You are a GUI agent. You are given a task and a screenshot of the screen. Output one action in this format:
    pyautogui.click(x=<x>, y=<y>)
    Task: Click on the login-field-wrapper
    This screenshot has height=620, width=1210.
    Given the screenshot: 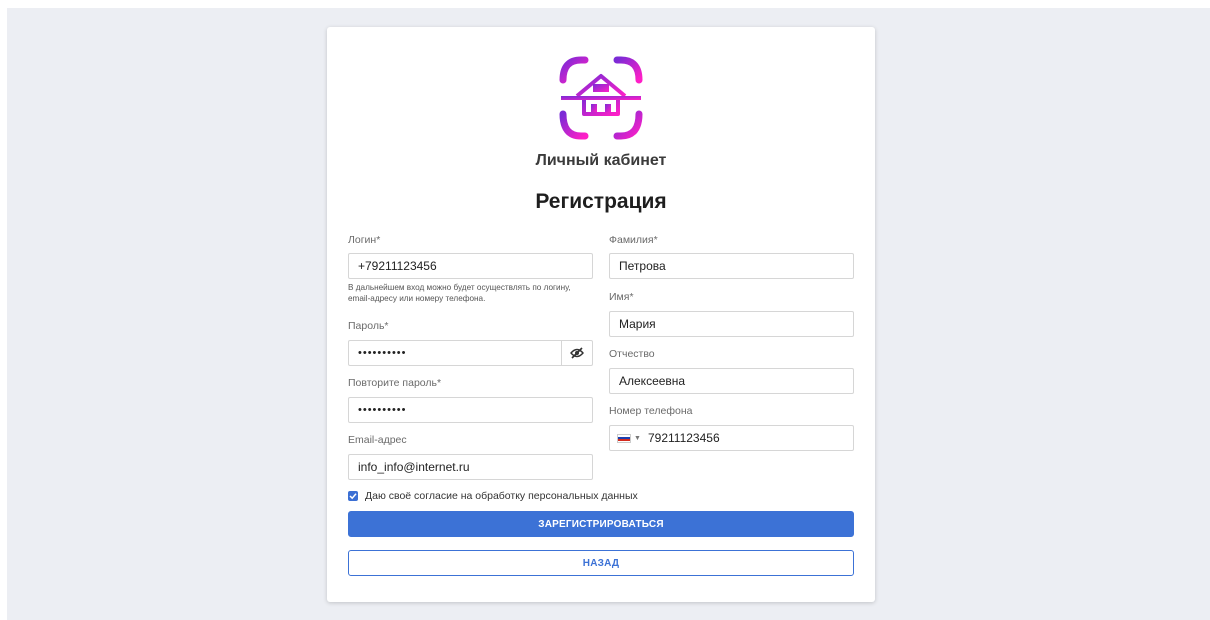 What is the action you would take?
    pyautogui.click(x=470, y=266)
    